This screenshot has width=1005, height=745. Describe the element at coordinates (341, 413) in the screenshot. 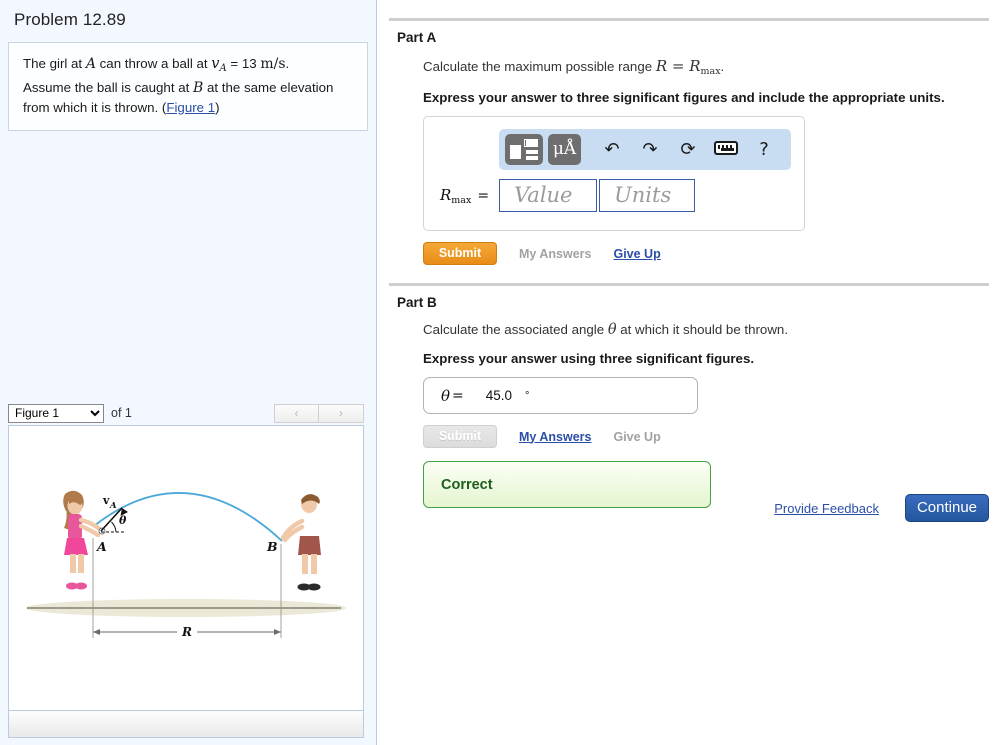

I see `chevron-right-icon: ›` at that location.